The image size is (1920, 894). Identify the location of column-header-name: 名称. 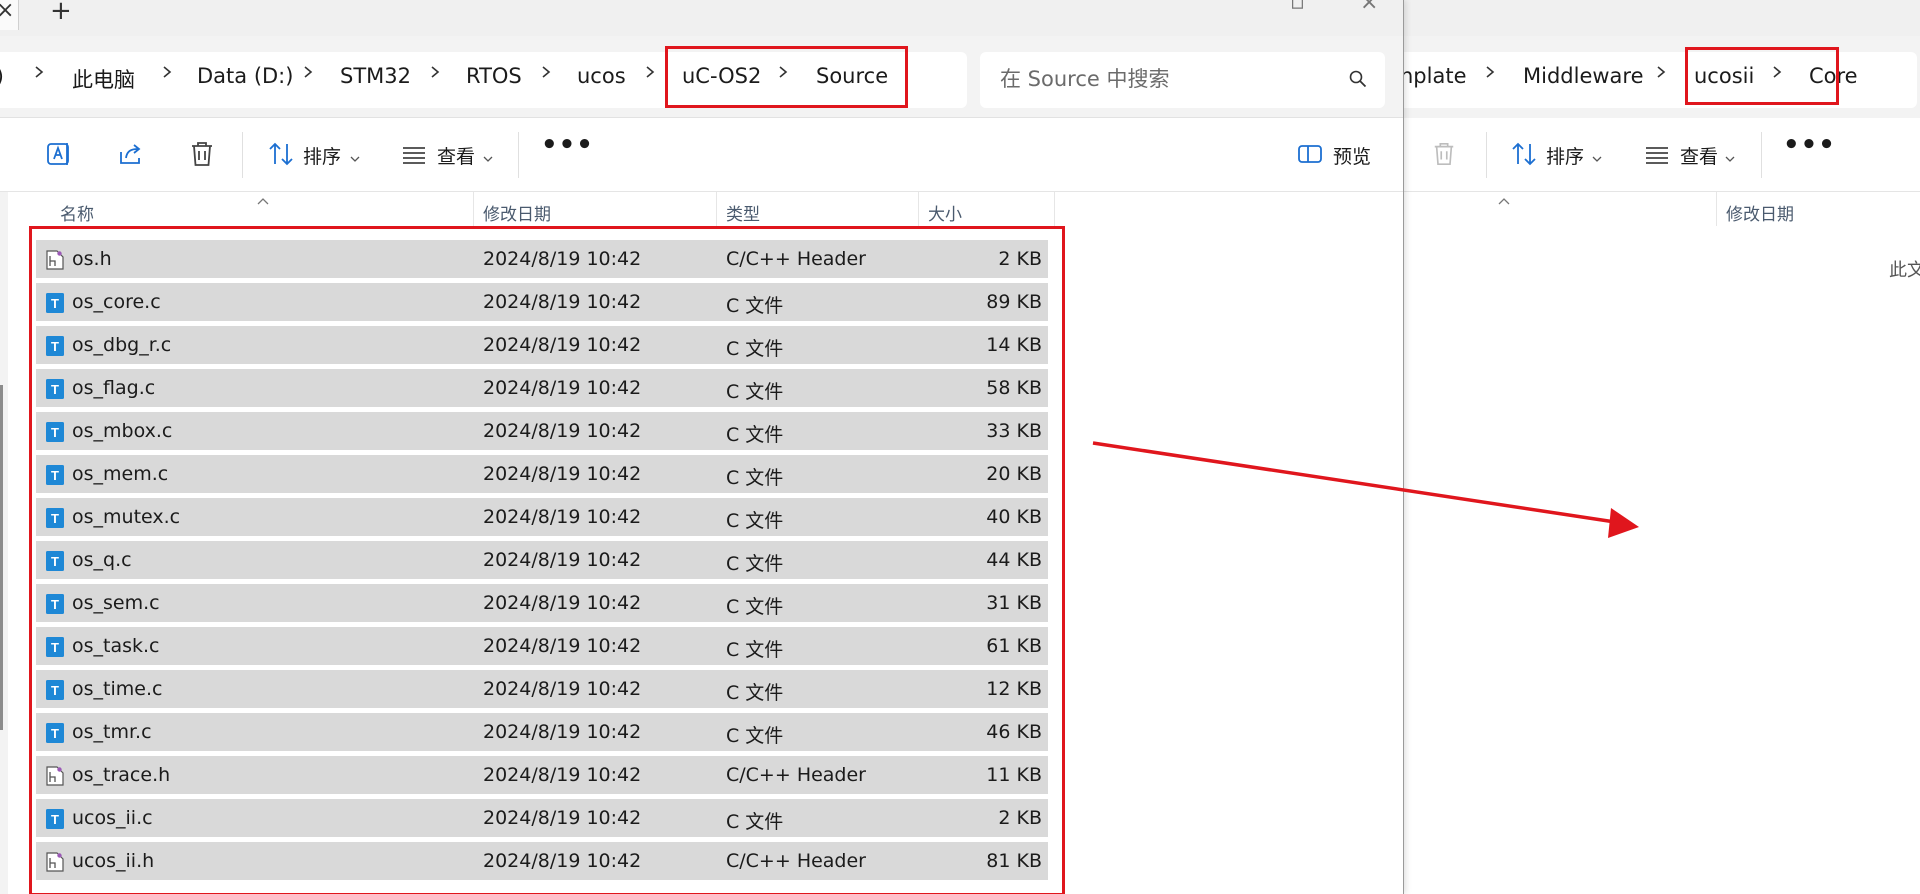
(77, 212).